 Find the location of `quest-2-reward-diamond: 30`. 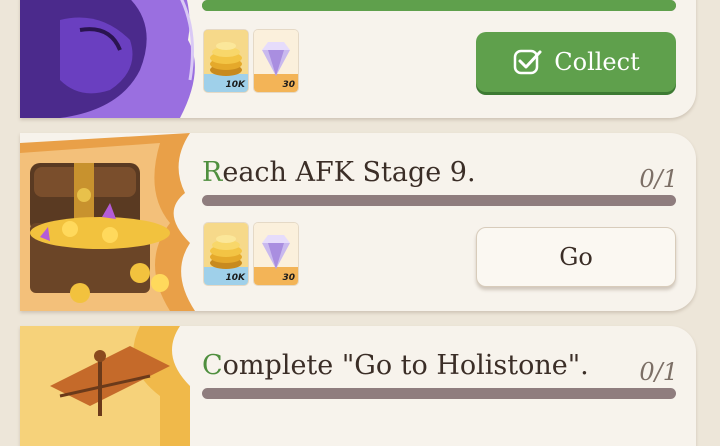

quest-2-reward-diamond: 30 is located at coordinates (276, 254).